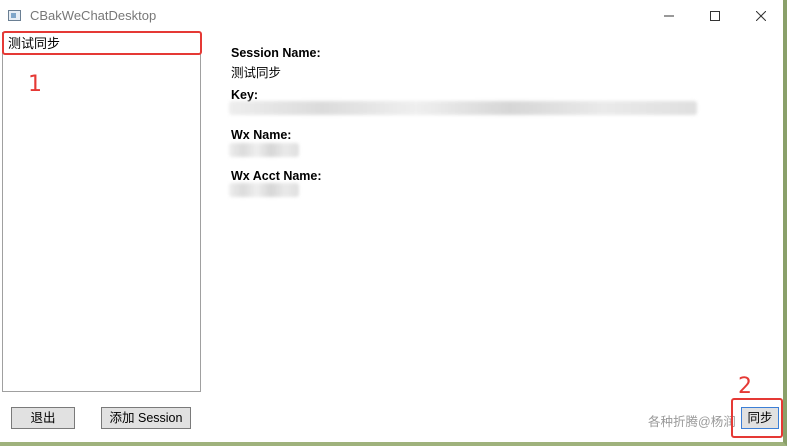 This screenshot has width=787, height=446. Describe the element at coordinates (93, 15) in the screenshot. I see `window-title: CBakWeChatDesktop` at that location.